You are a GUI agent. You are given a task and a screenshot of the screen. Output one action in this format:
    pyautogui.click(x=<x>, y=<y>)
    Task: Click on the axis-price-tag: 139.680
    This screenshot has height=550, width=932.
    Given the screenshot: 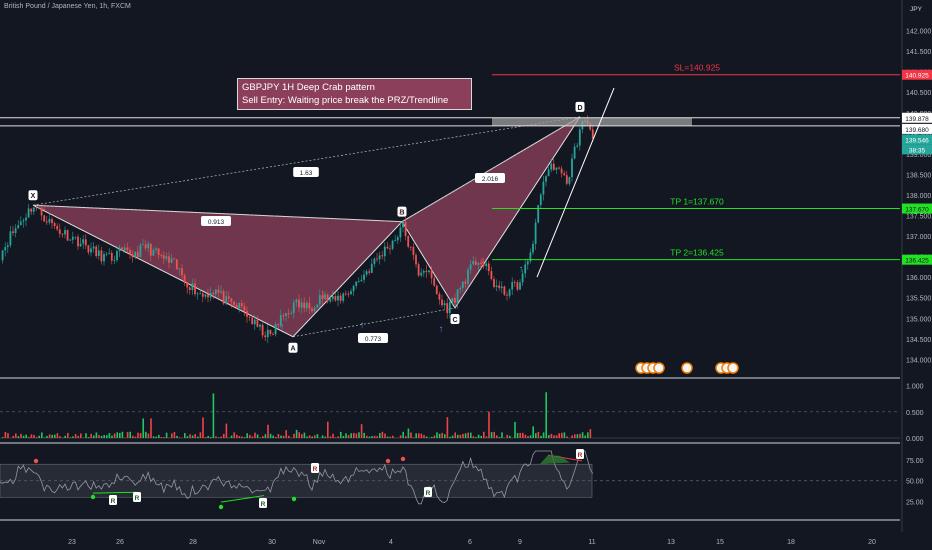 What is the action you would take?
    pyautogui.click(x=917, y=130)
    